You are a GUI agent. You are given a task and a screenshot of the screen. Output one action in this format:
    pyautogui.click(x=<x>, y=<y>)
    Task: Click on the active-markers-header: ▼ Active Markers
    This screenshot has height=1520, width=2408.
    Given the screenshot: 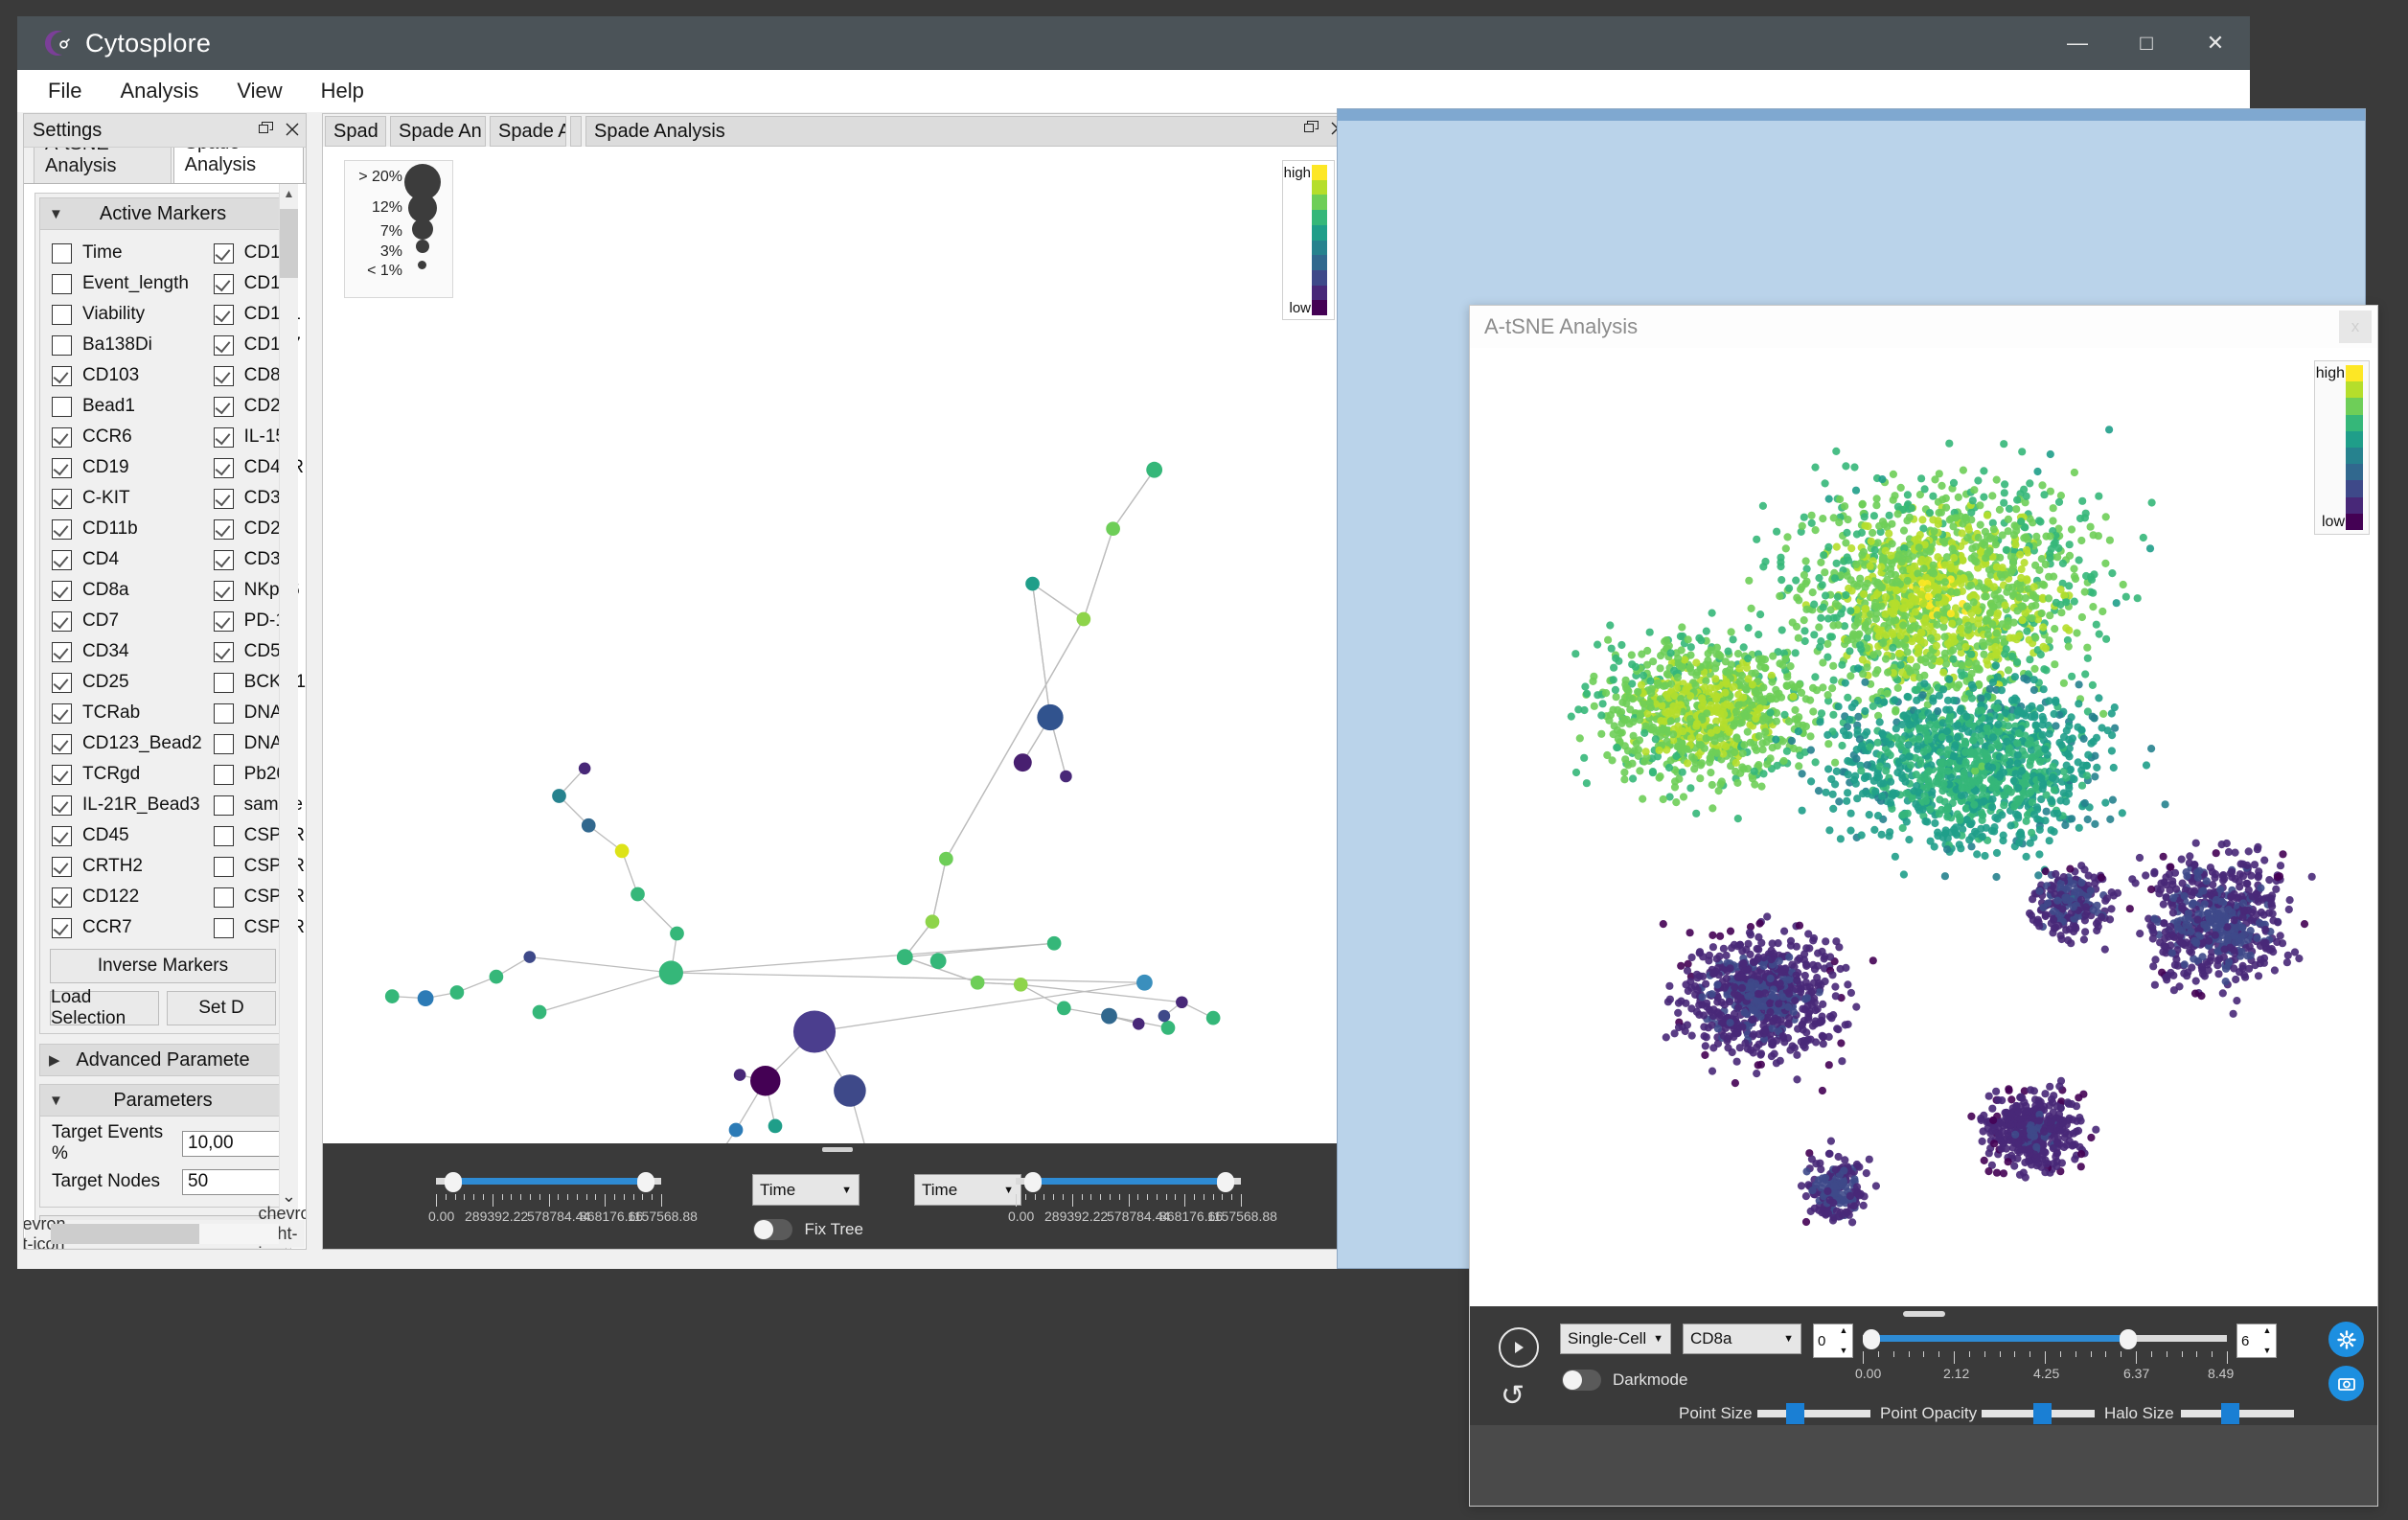 What is the action you would take?
    pyautogui.click(x=163, y=214)
    